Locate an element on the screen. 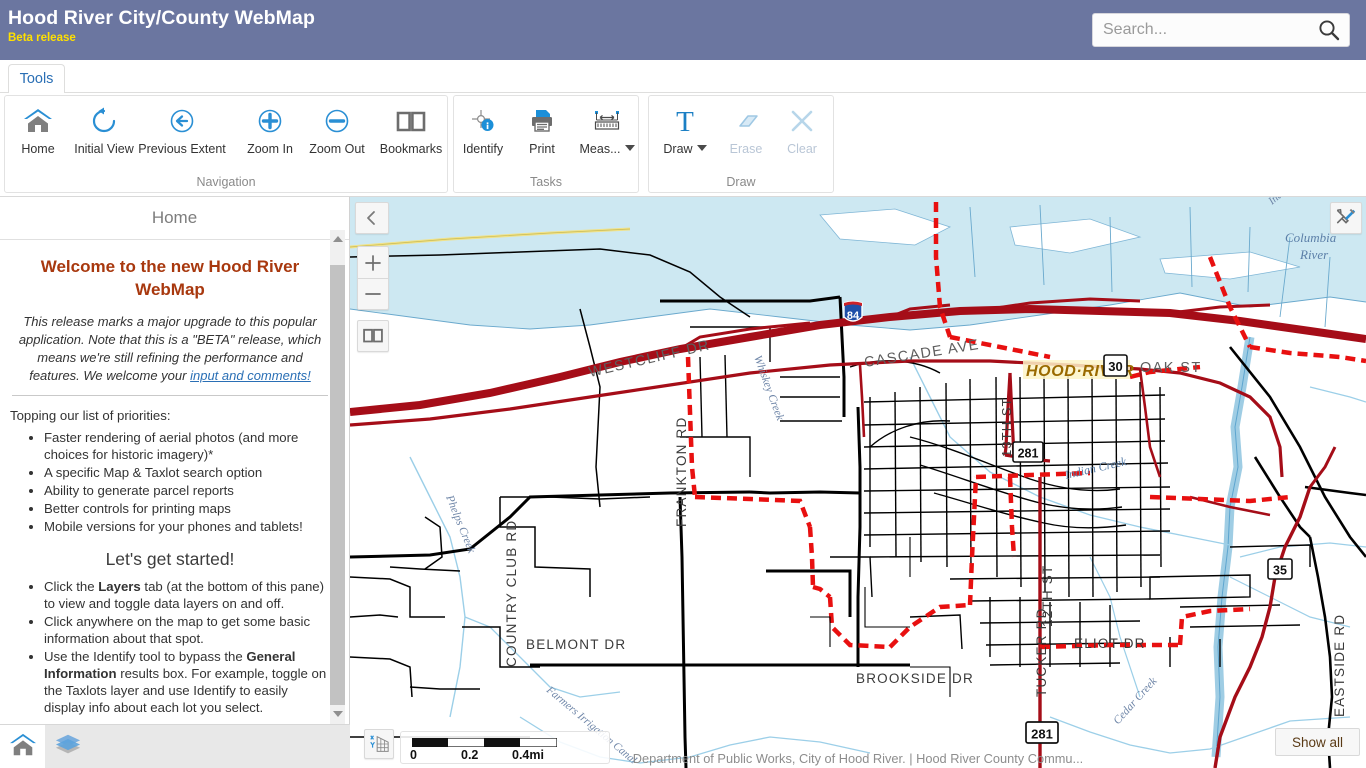  nav-bookmarks-button: Bookmarks is located at coordinates (411, 135).